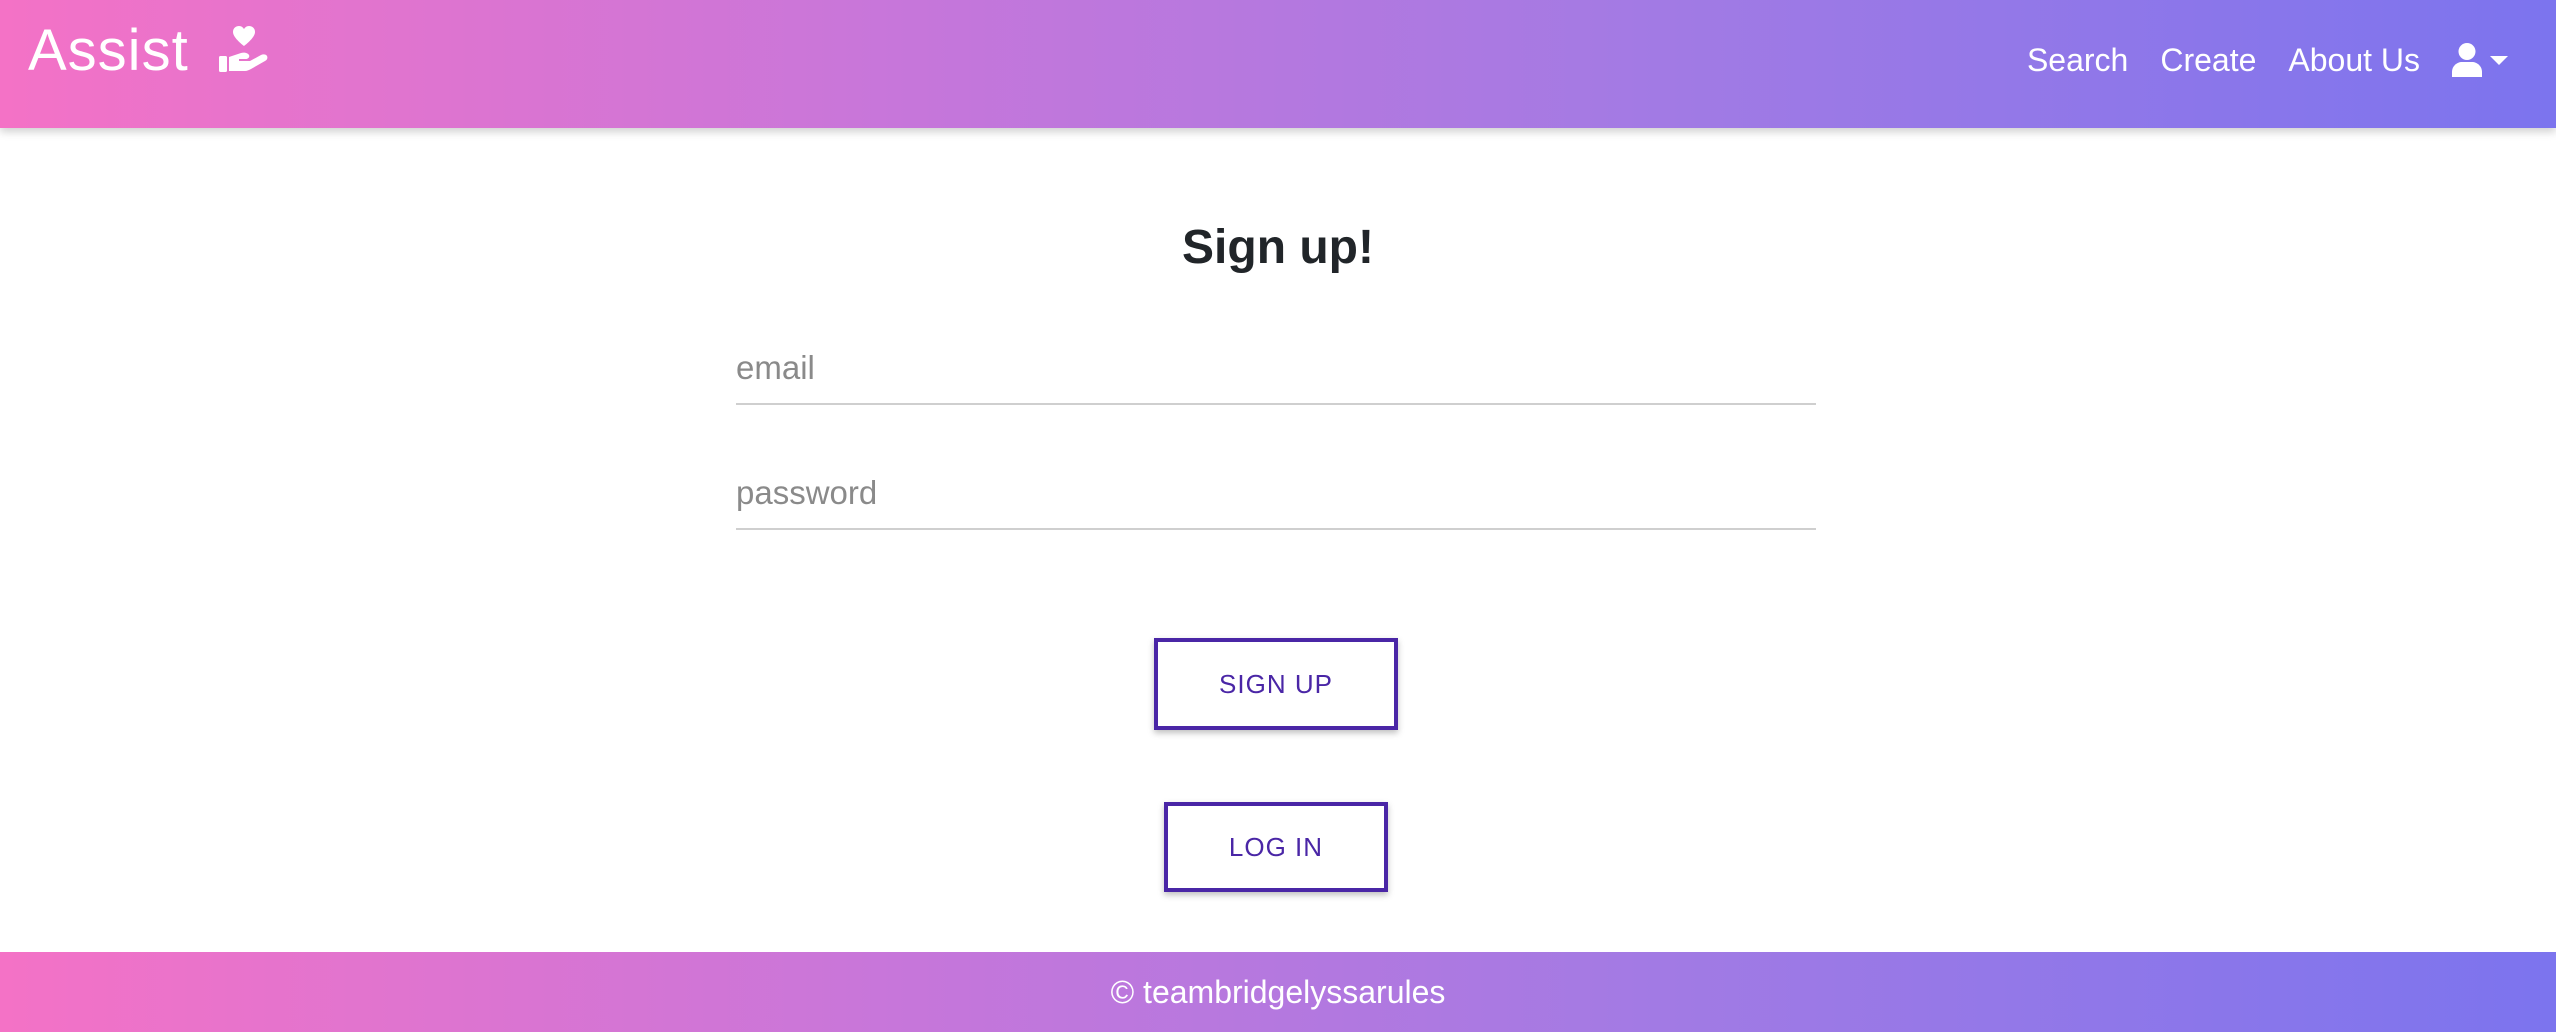  Describe the element at coordinates (1276, 494) in the screenshot. I see `password-input` at that location.